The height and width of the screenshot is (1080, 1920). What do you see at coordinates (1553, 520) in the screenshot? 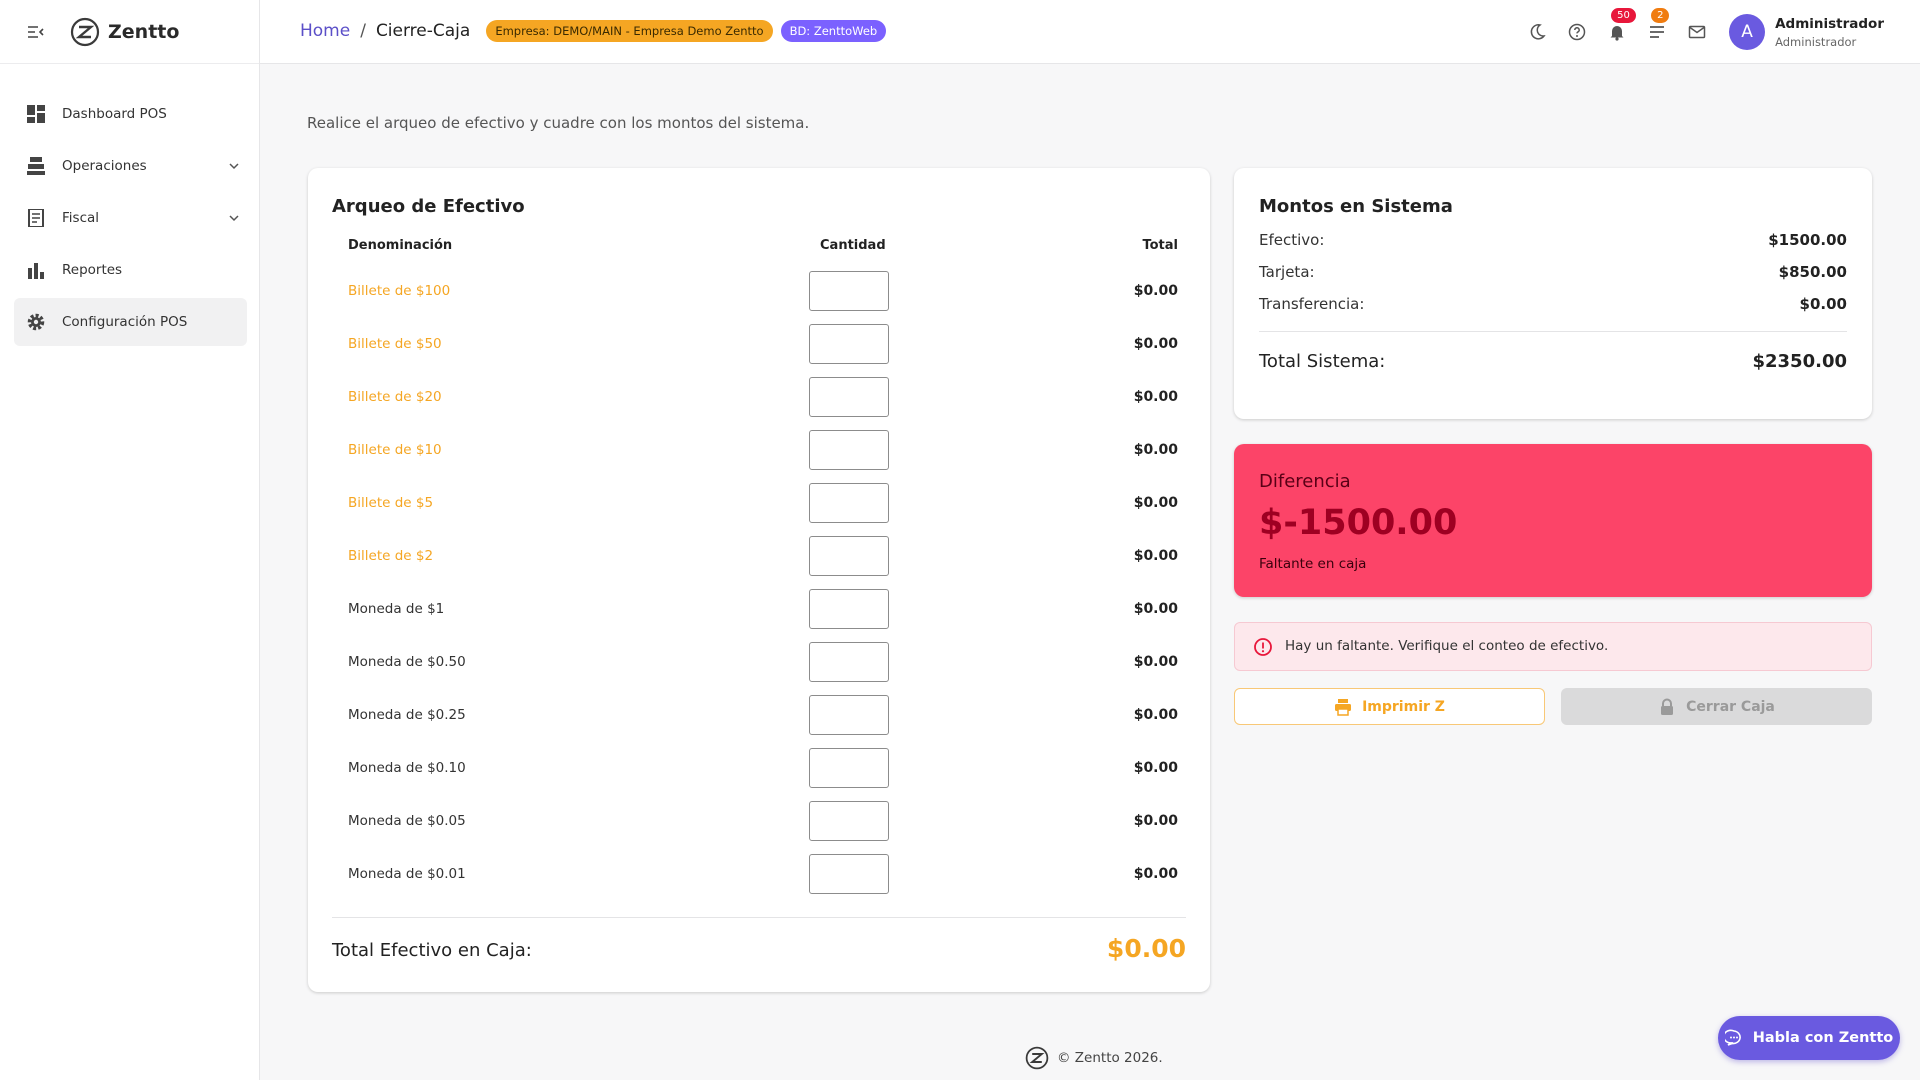
I see `difference-card: Diferencia $-1500.00 Faltante en caja` at bounding box center [1553, 520].